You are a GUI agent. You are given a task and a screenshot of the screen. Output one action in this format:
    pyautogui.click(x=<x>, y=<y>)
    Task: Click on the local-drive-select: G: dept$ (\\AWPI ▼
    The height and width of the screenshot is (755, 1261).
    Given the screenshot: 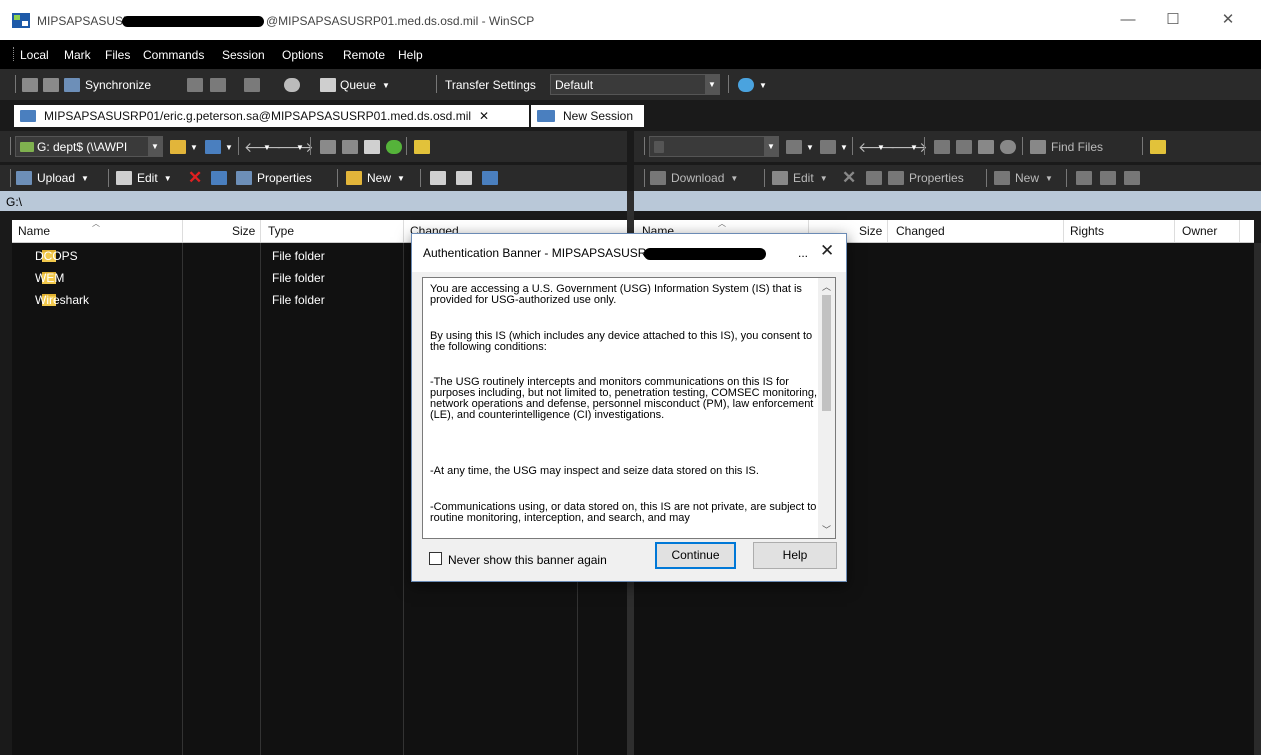 What is the action you would take?
    pyautogui.click(x=89, y=146)
    